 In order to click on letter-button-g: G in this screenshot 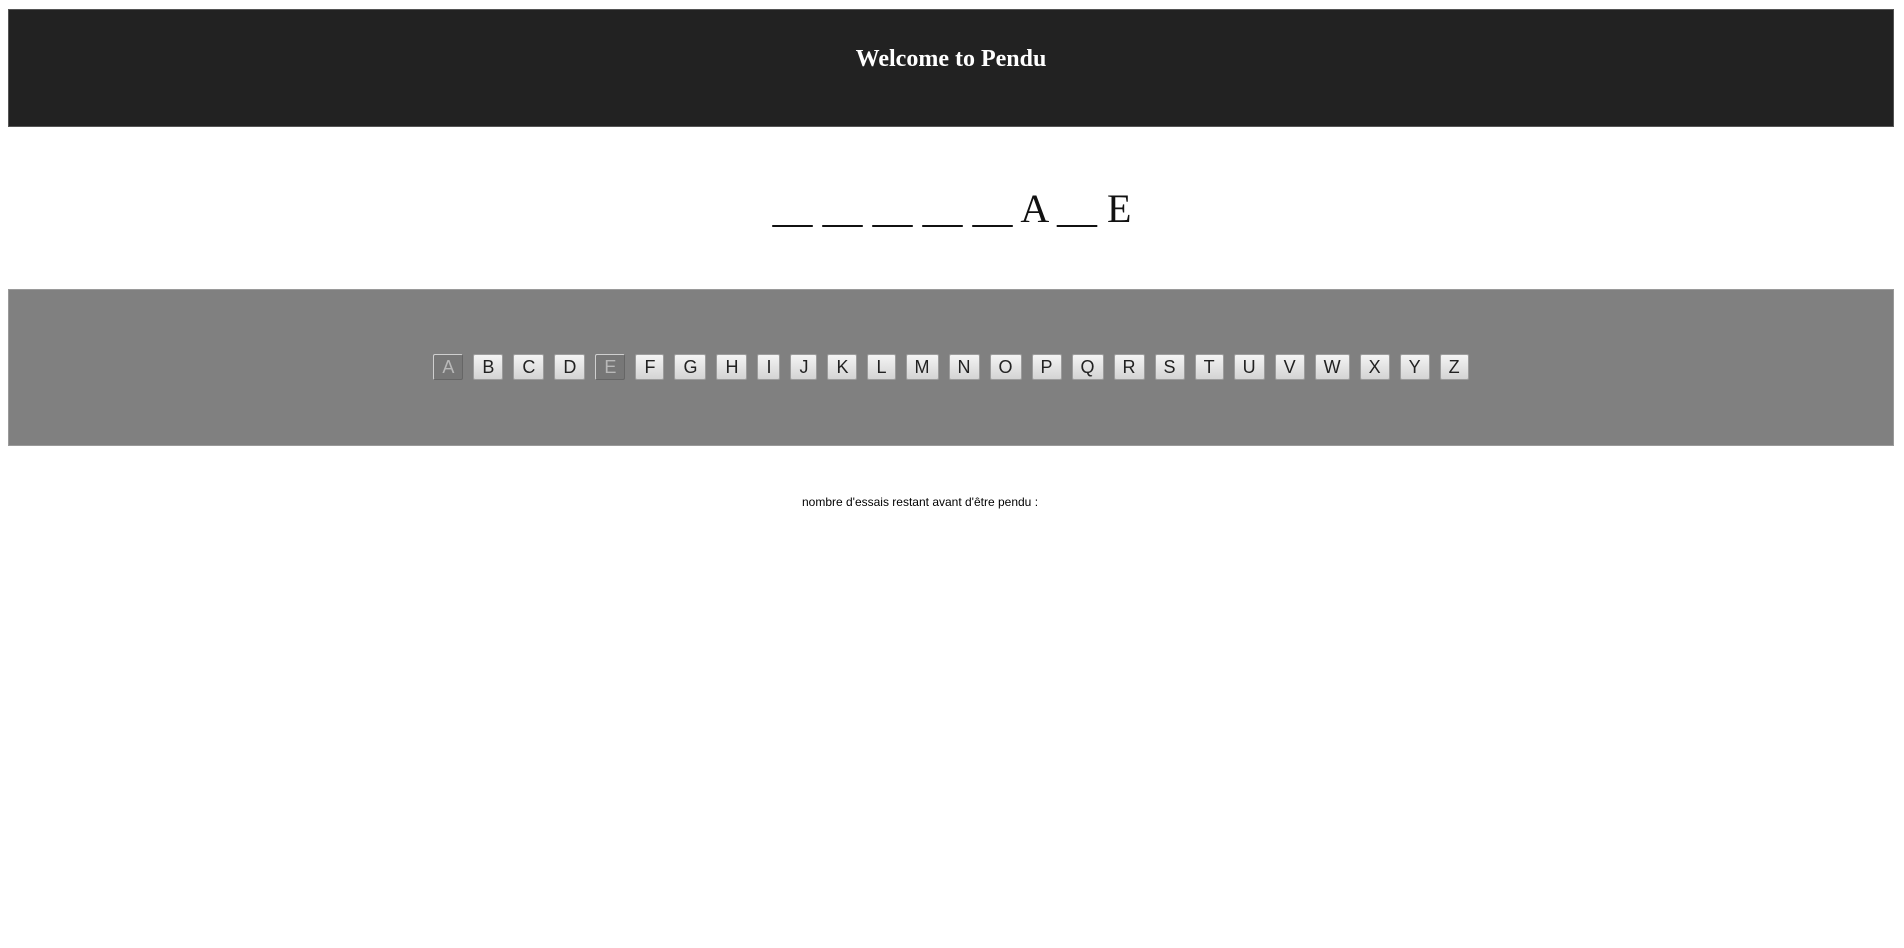, I will do `click(690, 367)`.